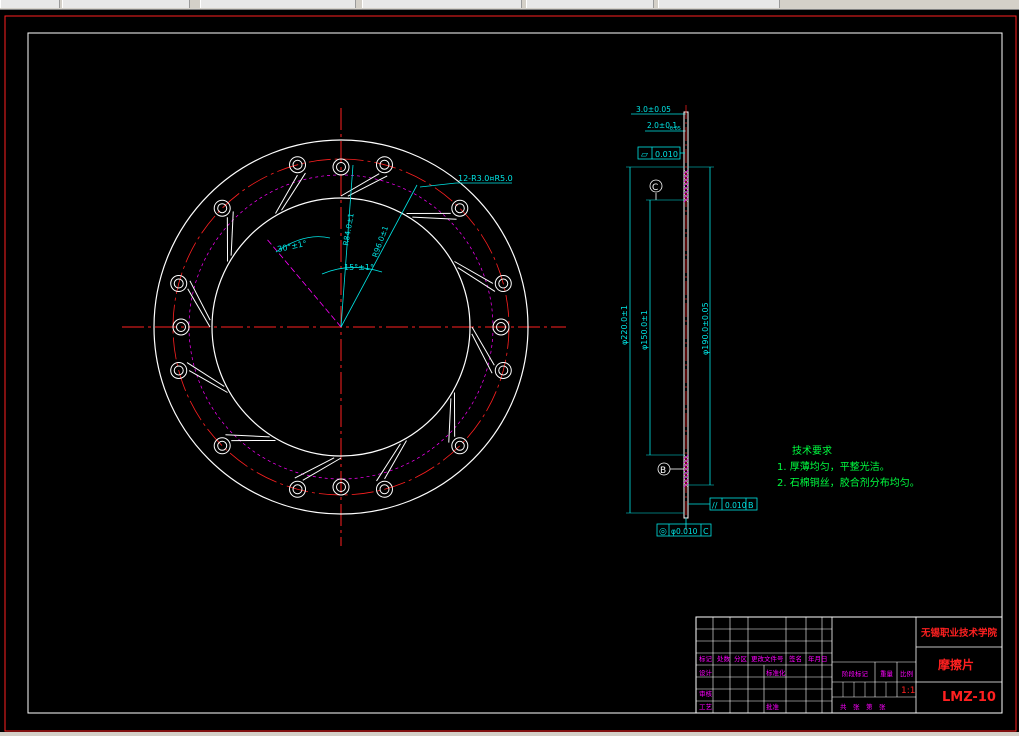 This screenshot has width=1019, height=736. I want to click on concentric-ref: C, so click(706, 531).